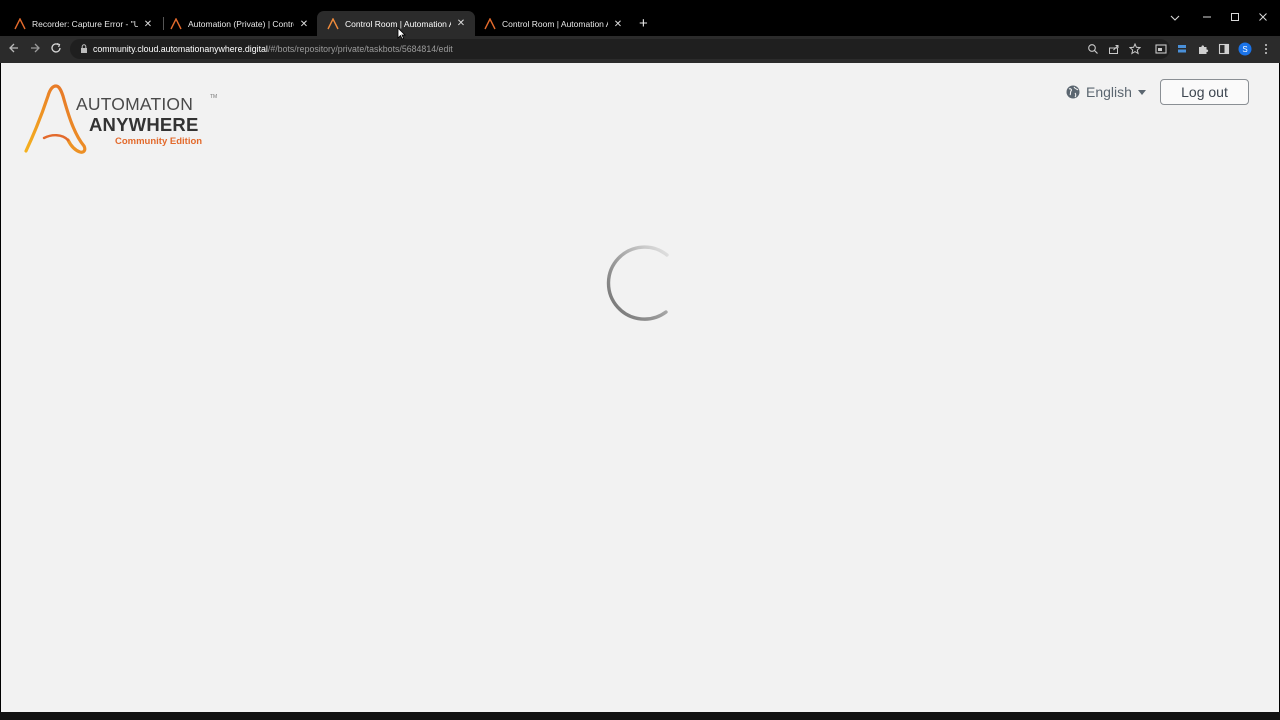  Describe the element at coordinates (1263, 17) in the screenshot. I see `close-window-icon` at that location.